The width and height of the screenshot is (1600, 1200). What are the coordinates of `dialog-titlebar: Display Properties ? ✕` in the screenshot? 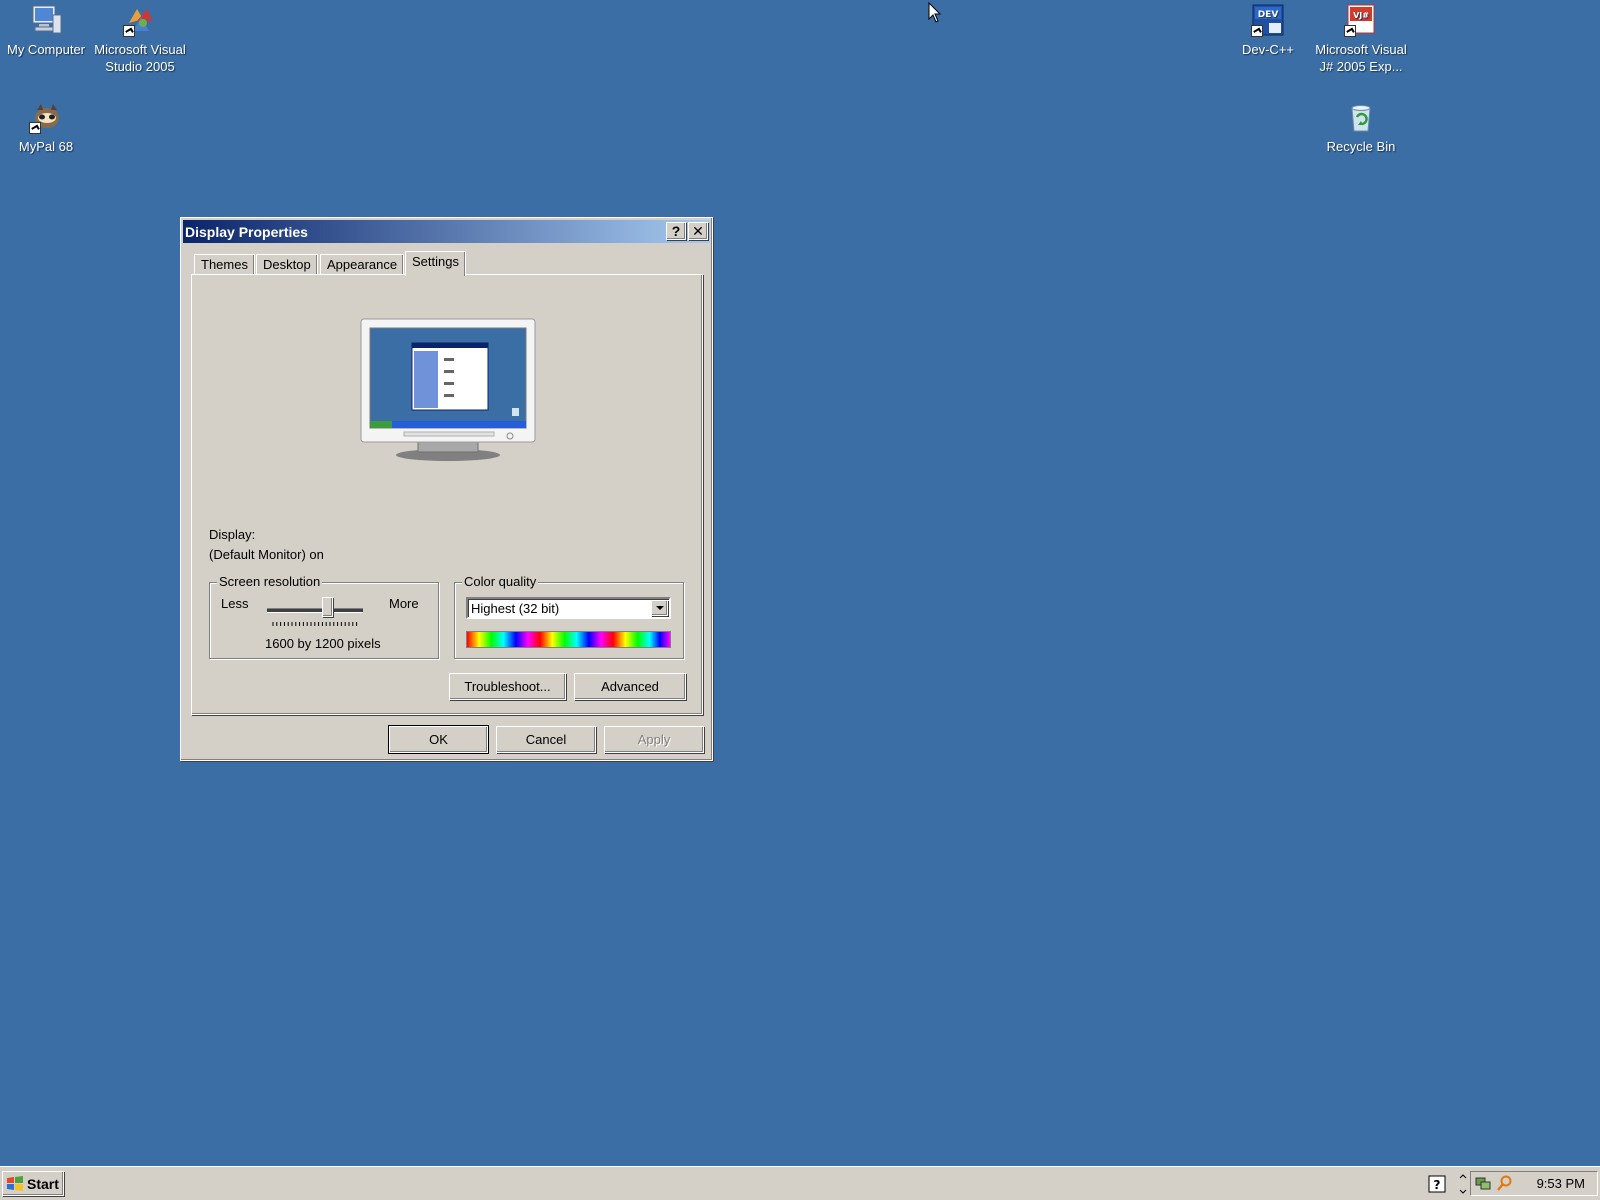 It's located at (446, 231).